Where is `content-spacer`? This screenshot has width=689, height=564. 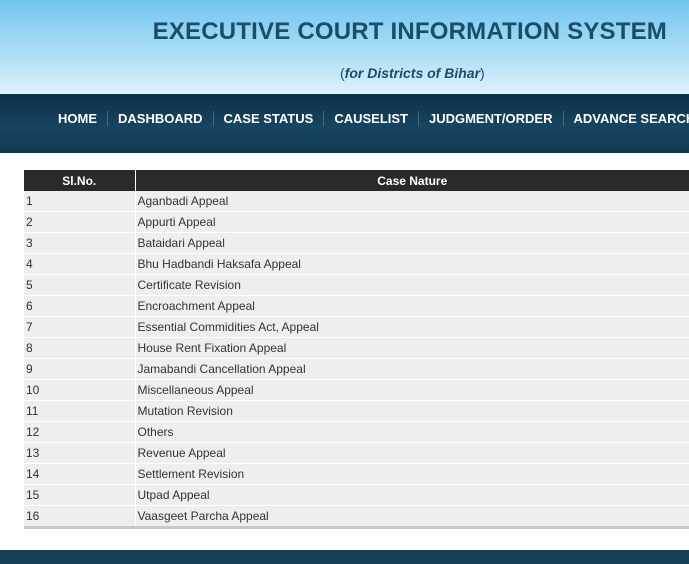
content-spacer is located at coordinates (344, 161).